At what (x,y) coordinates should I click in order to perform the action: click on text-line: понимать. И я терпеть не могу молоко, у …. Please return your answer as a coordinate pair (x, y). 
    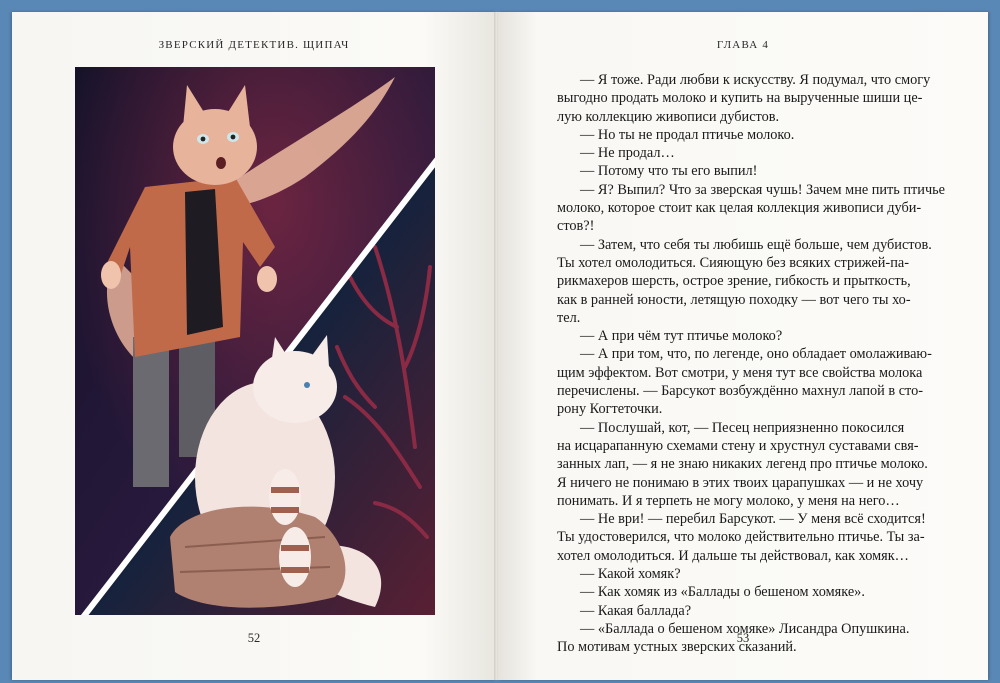
    Looking at the image, I should click on (728, 500).